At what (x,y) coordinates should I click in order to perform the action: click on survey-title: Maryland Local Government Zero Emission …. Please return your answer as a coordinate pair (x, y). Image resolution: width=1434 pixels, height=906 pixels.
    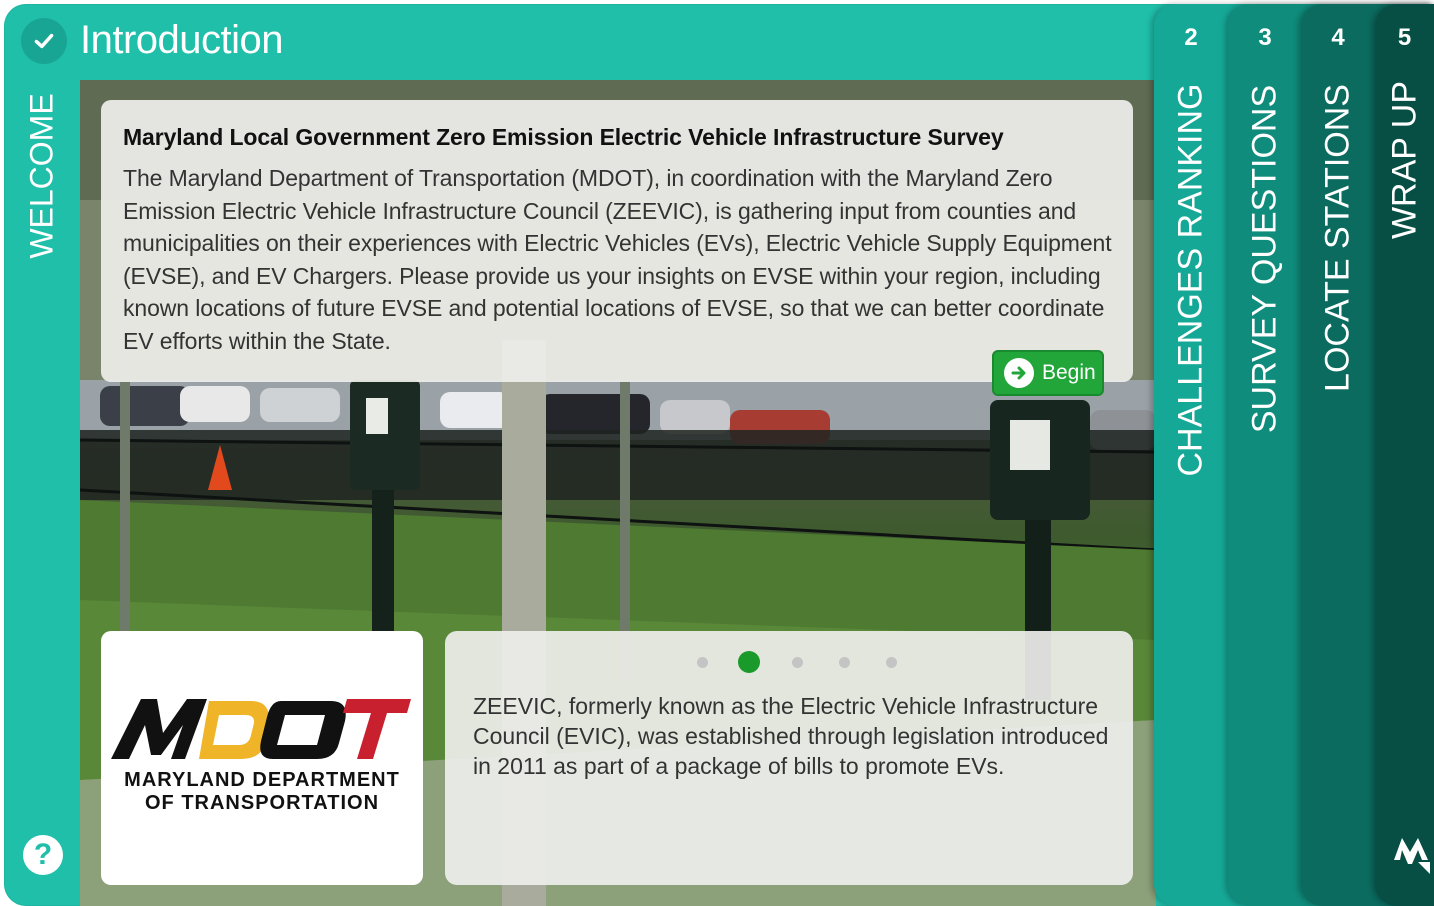
    Looking at the image, I should click on (563, 137).